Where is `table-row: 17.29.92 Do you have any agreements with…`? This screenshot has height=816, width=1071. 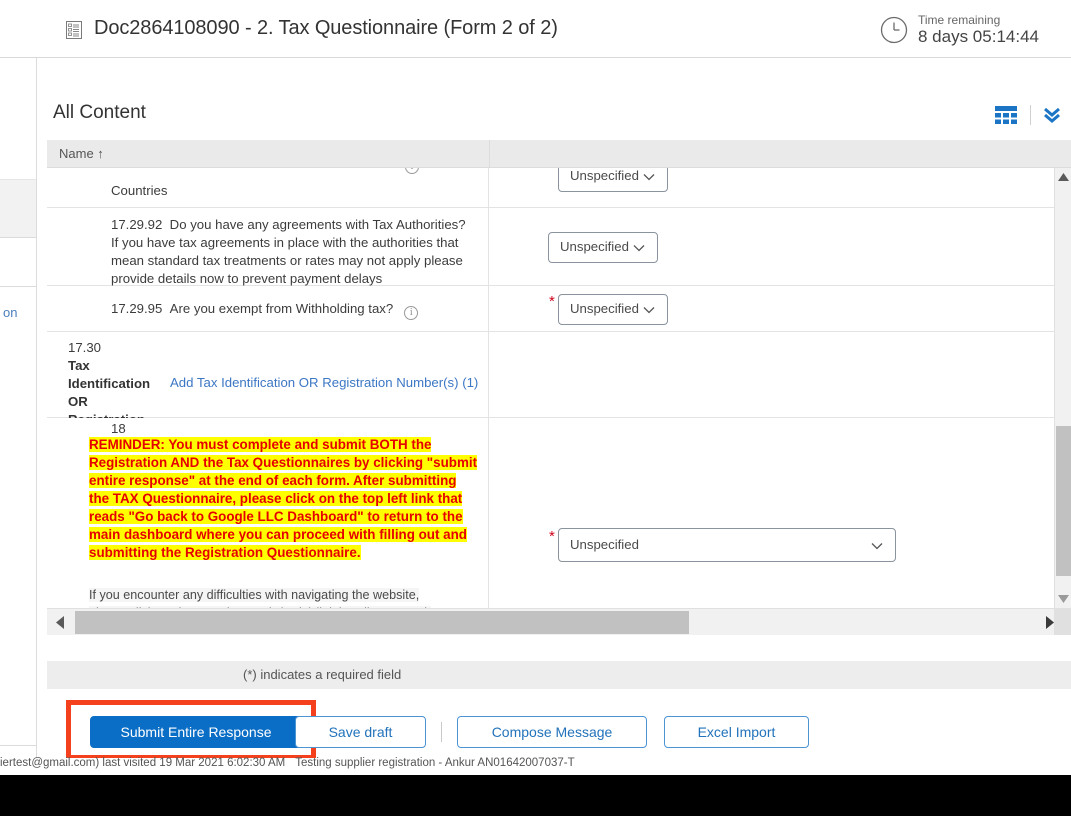 table-row: 17.29.92 Do you have any agreements with… is located at coordinates (550, 247).